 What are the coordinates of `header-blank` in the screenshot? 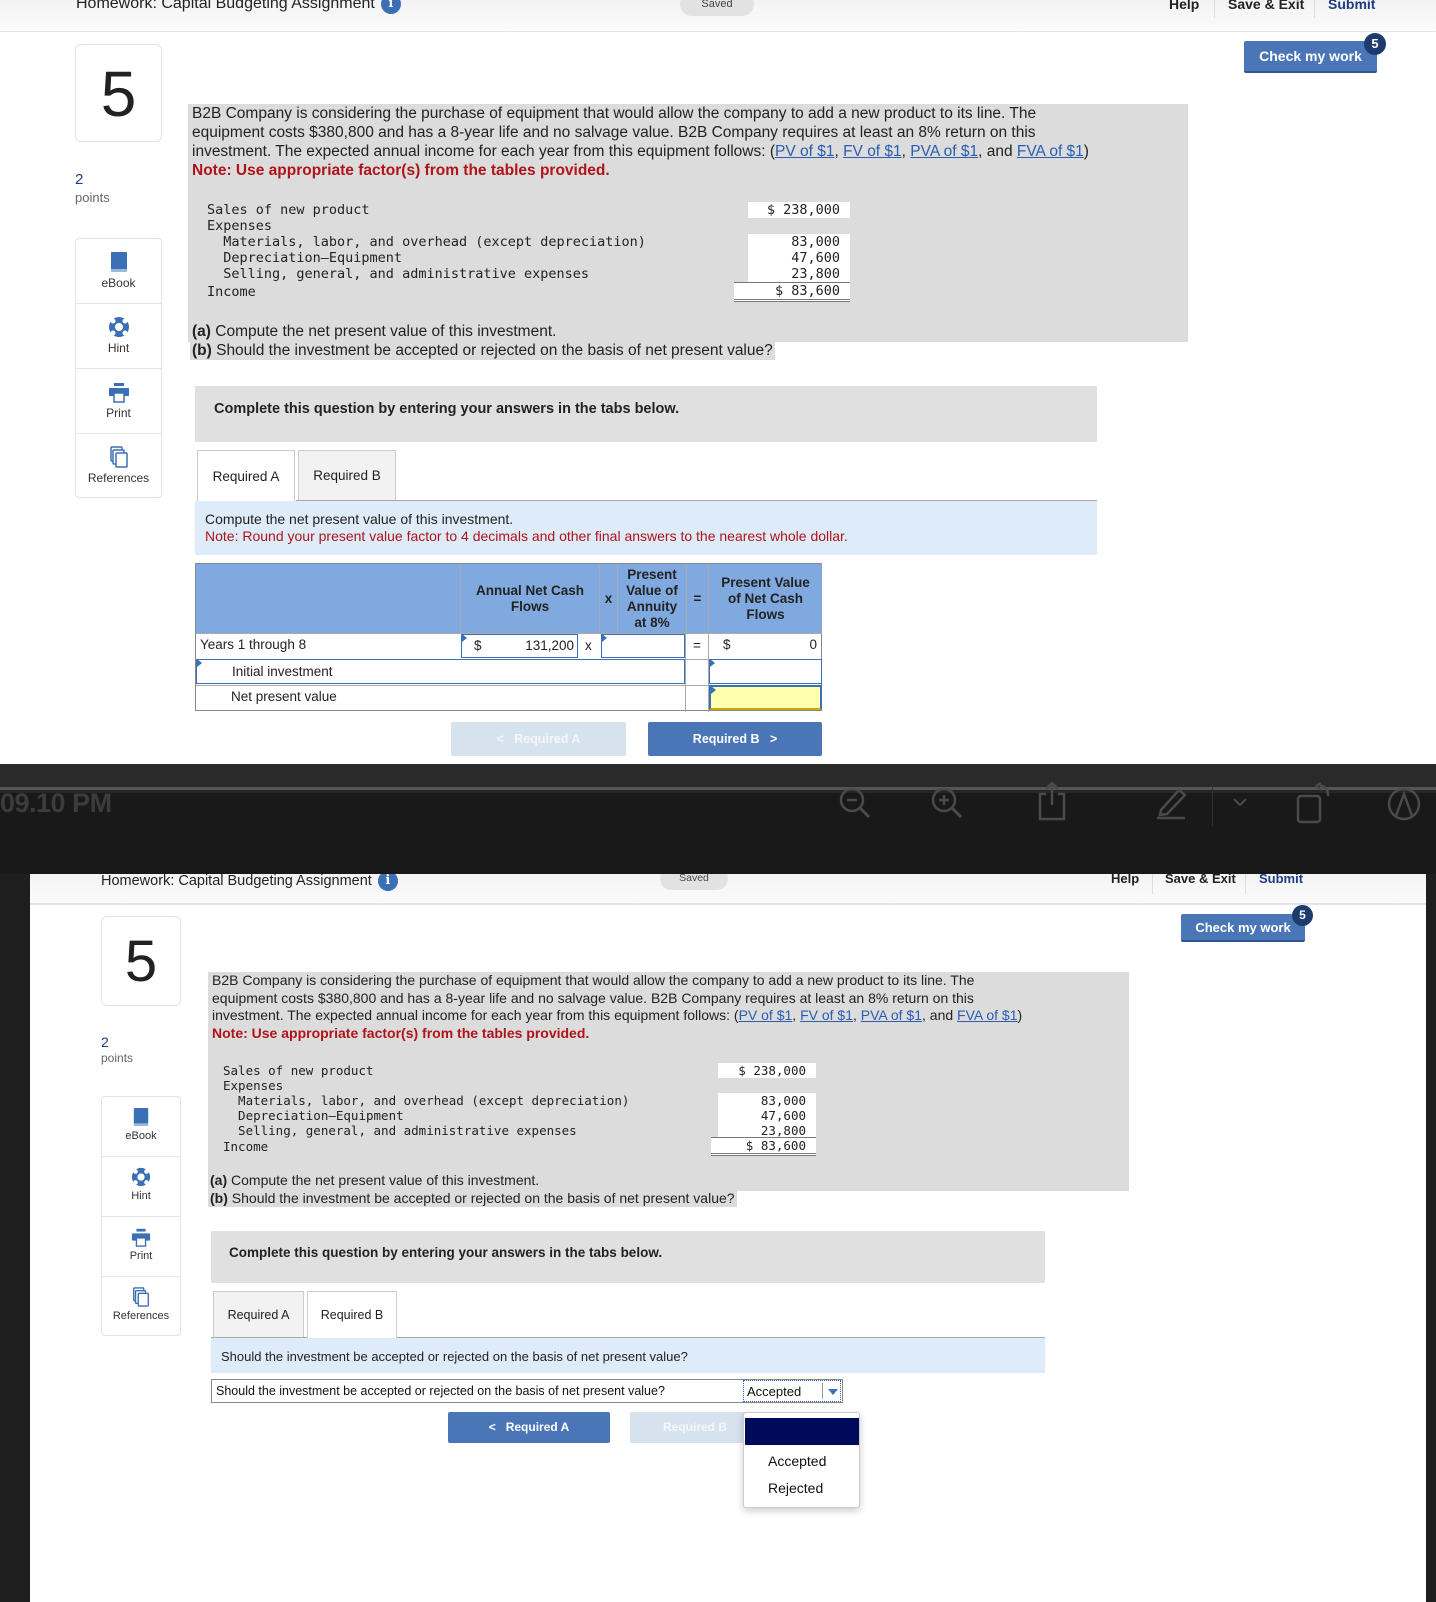 It's located at (328, 598).